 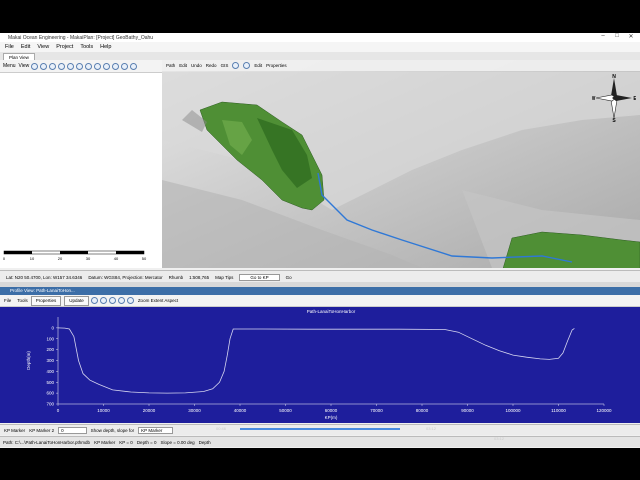 I want to click on x-tick-label: 60000, so click(x=331, y=410).